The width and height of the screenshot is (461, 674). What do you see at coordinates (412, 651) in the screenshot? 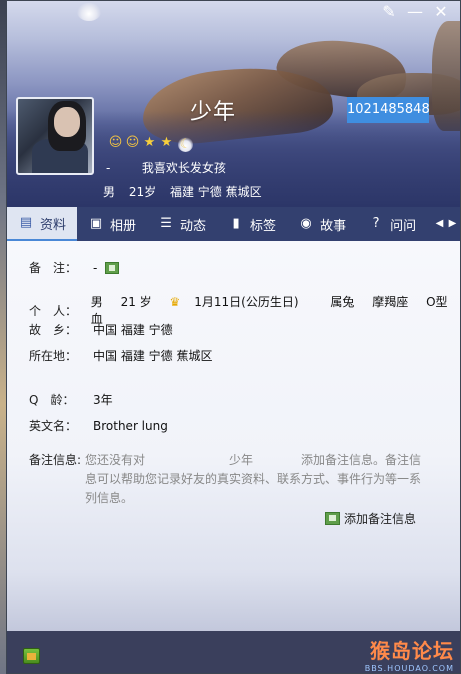
I see `watermark-title: 猴岛论坛` at bounding box center [412, 651].